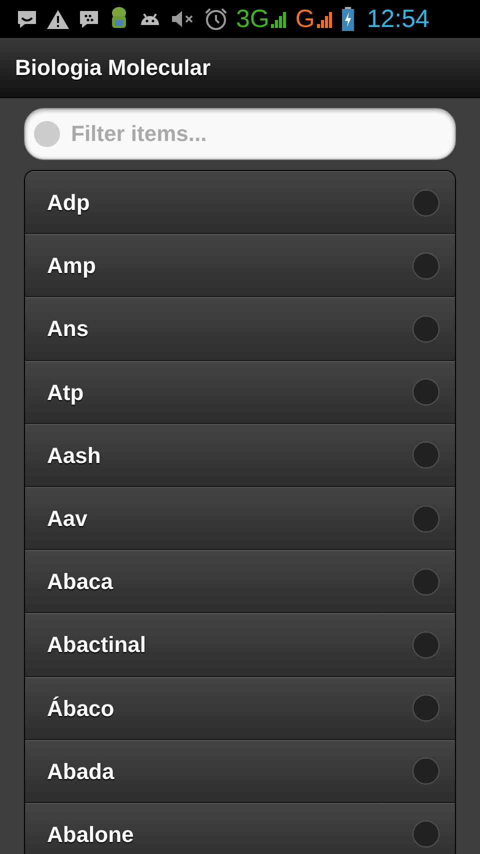 The width and height of the screenshot is (480, 854). I want to click on list-item: Aash, so click(240, 455).